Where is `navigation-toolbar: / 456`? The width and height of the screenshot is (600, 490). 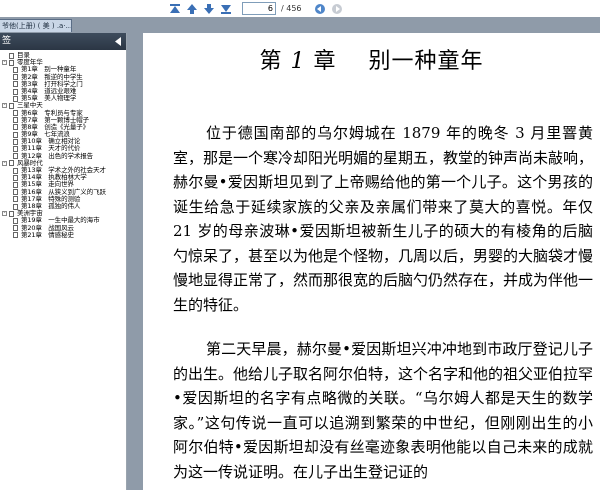
navigation-toolbar: / 456 is located at coordinates (300, 8).